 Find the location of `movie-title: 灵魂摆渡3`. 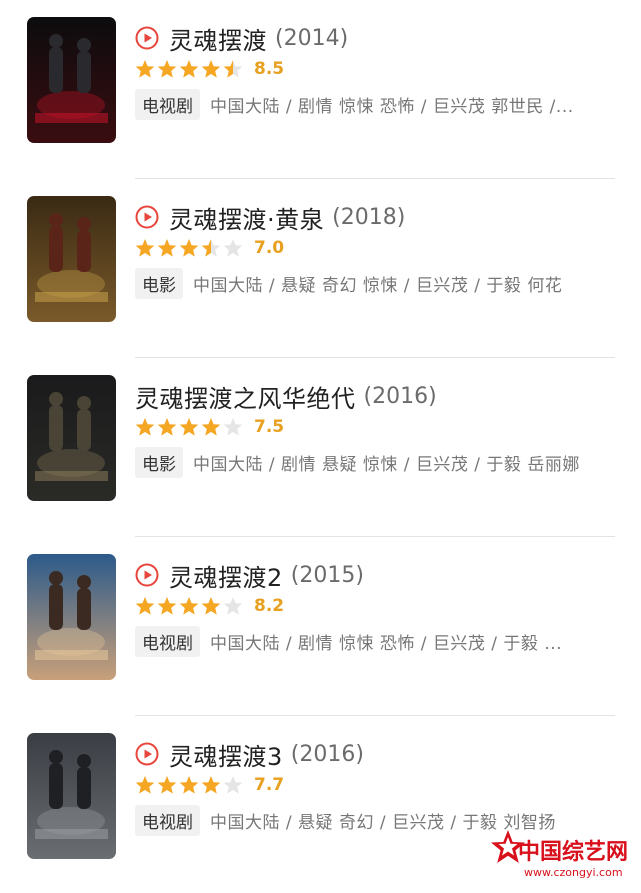

movie-title: 灵魂摆渡3 is located at coordinates (226, 754).